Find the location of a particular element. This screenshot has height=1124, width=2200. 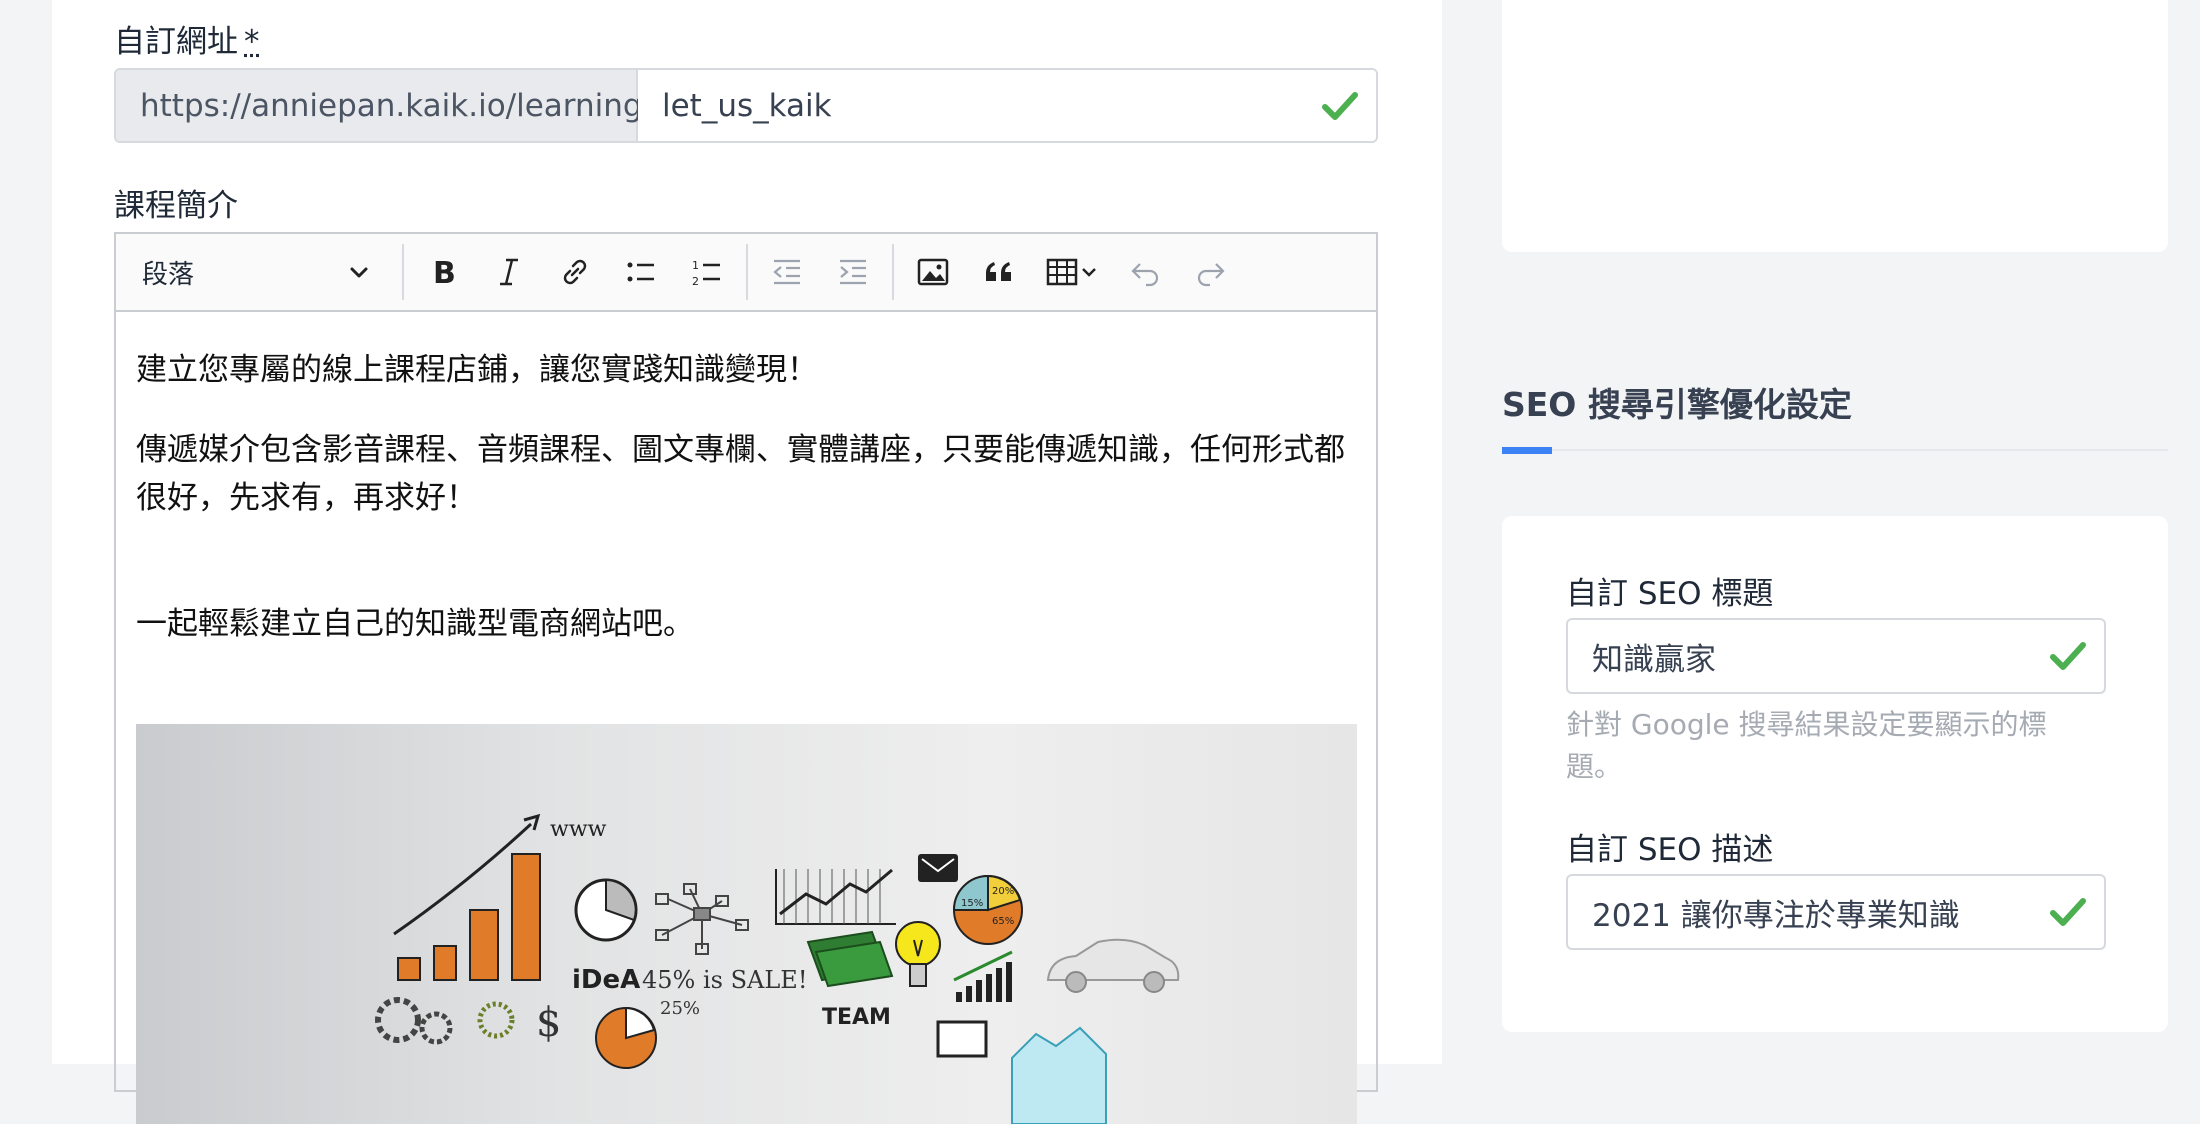

orange-pie-illustration is located at coordinates (626, 1037).